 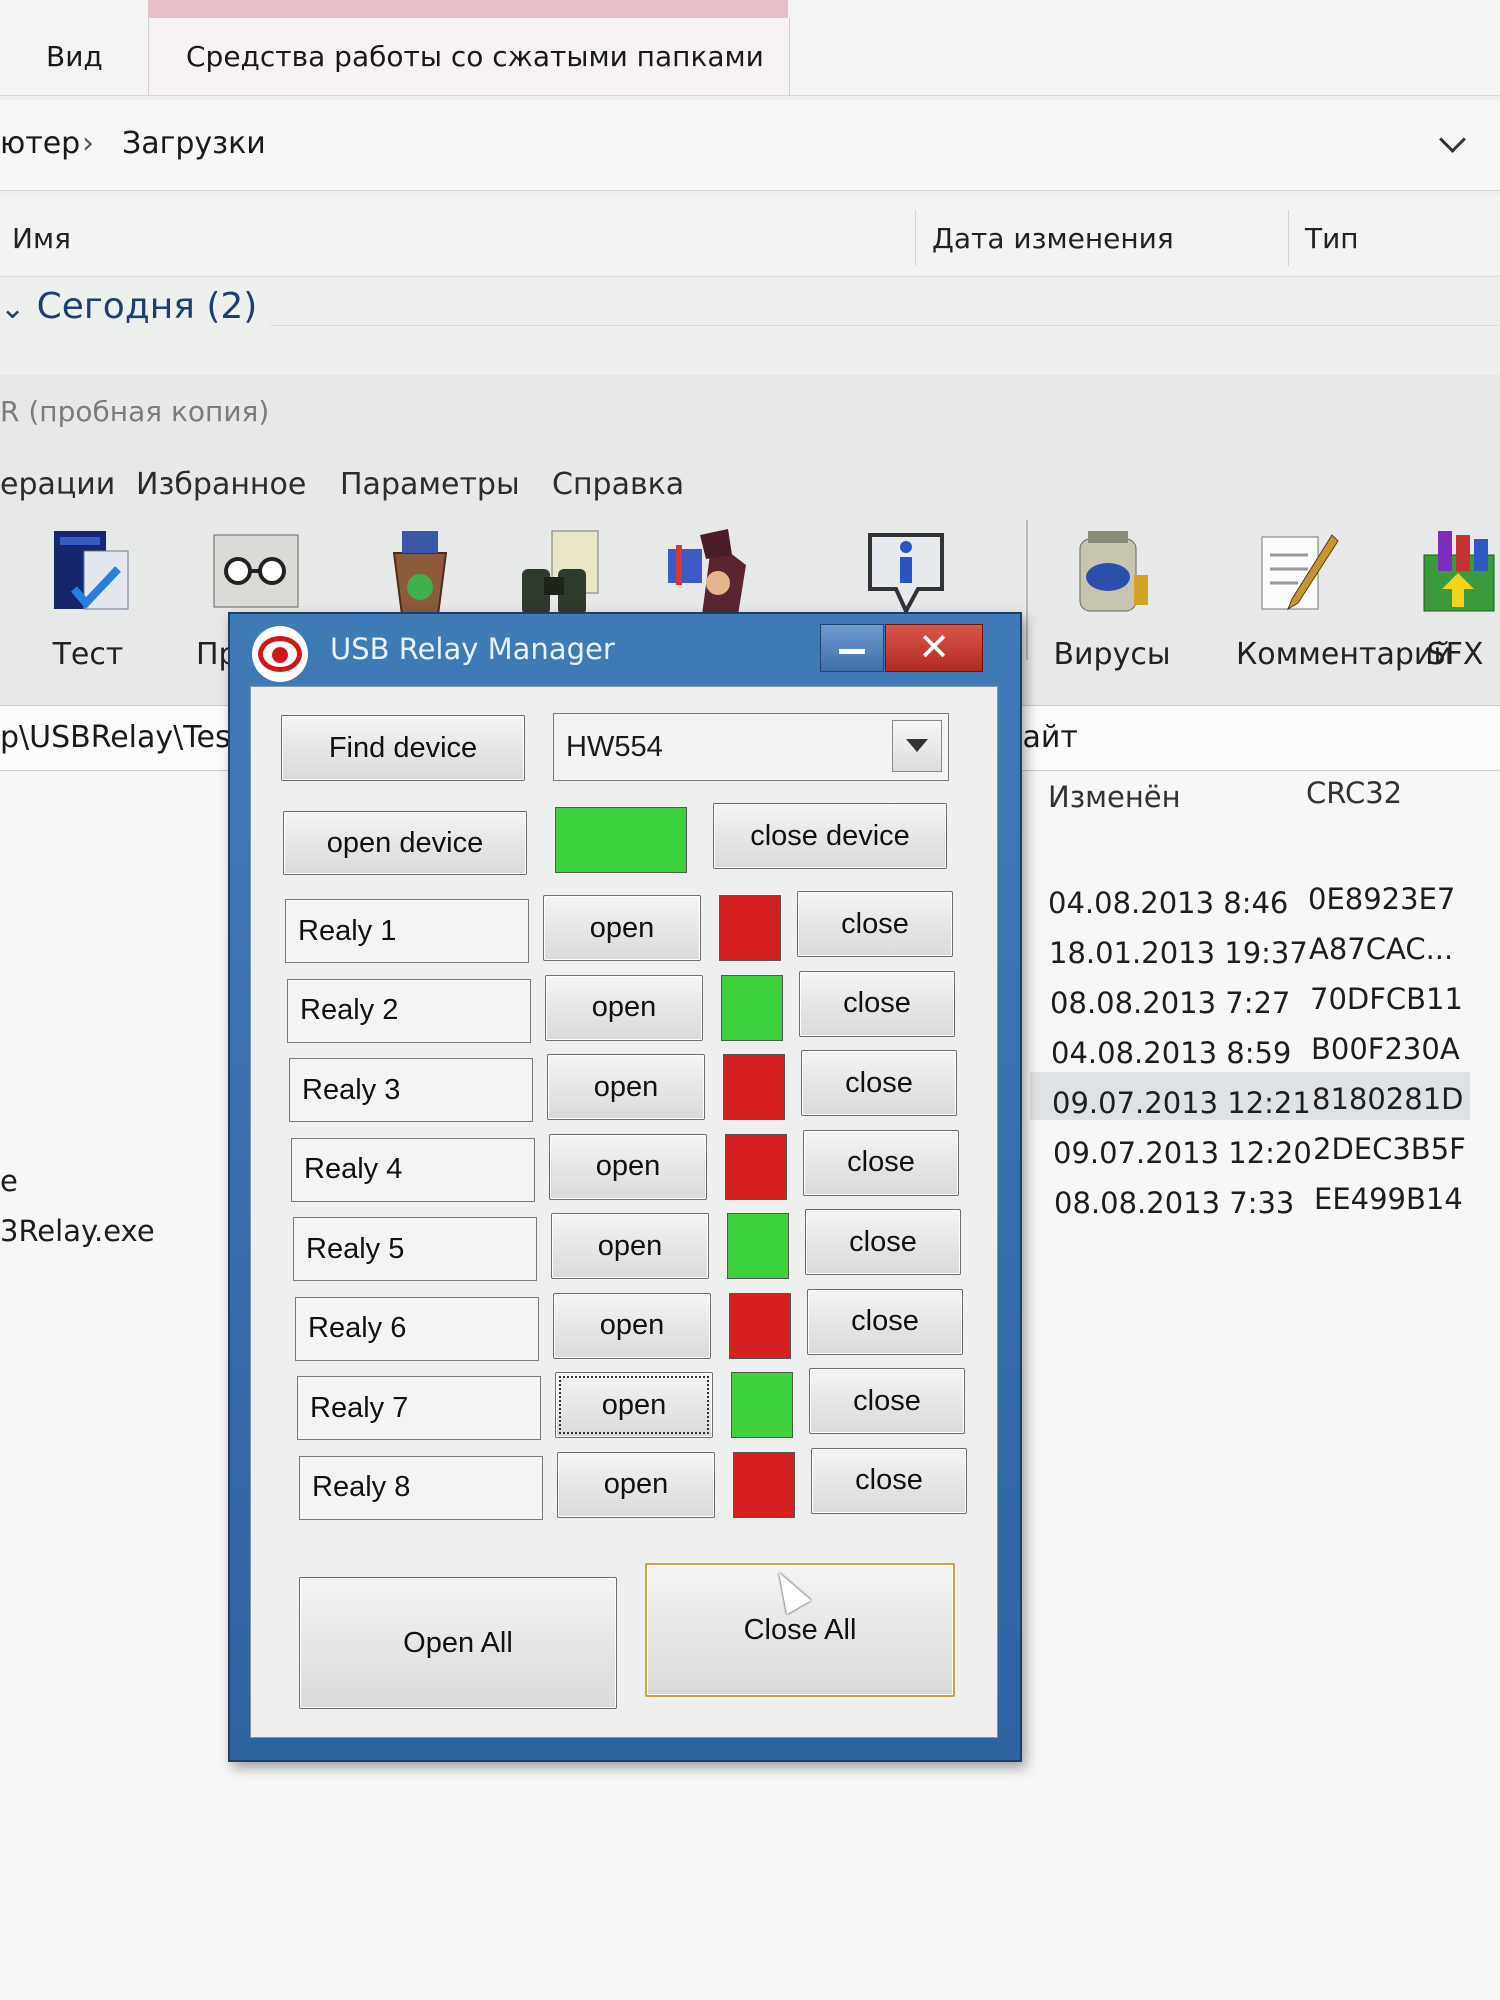 I want to click on menu-options: Параметры, so click(x=430, y=484).